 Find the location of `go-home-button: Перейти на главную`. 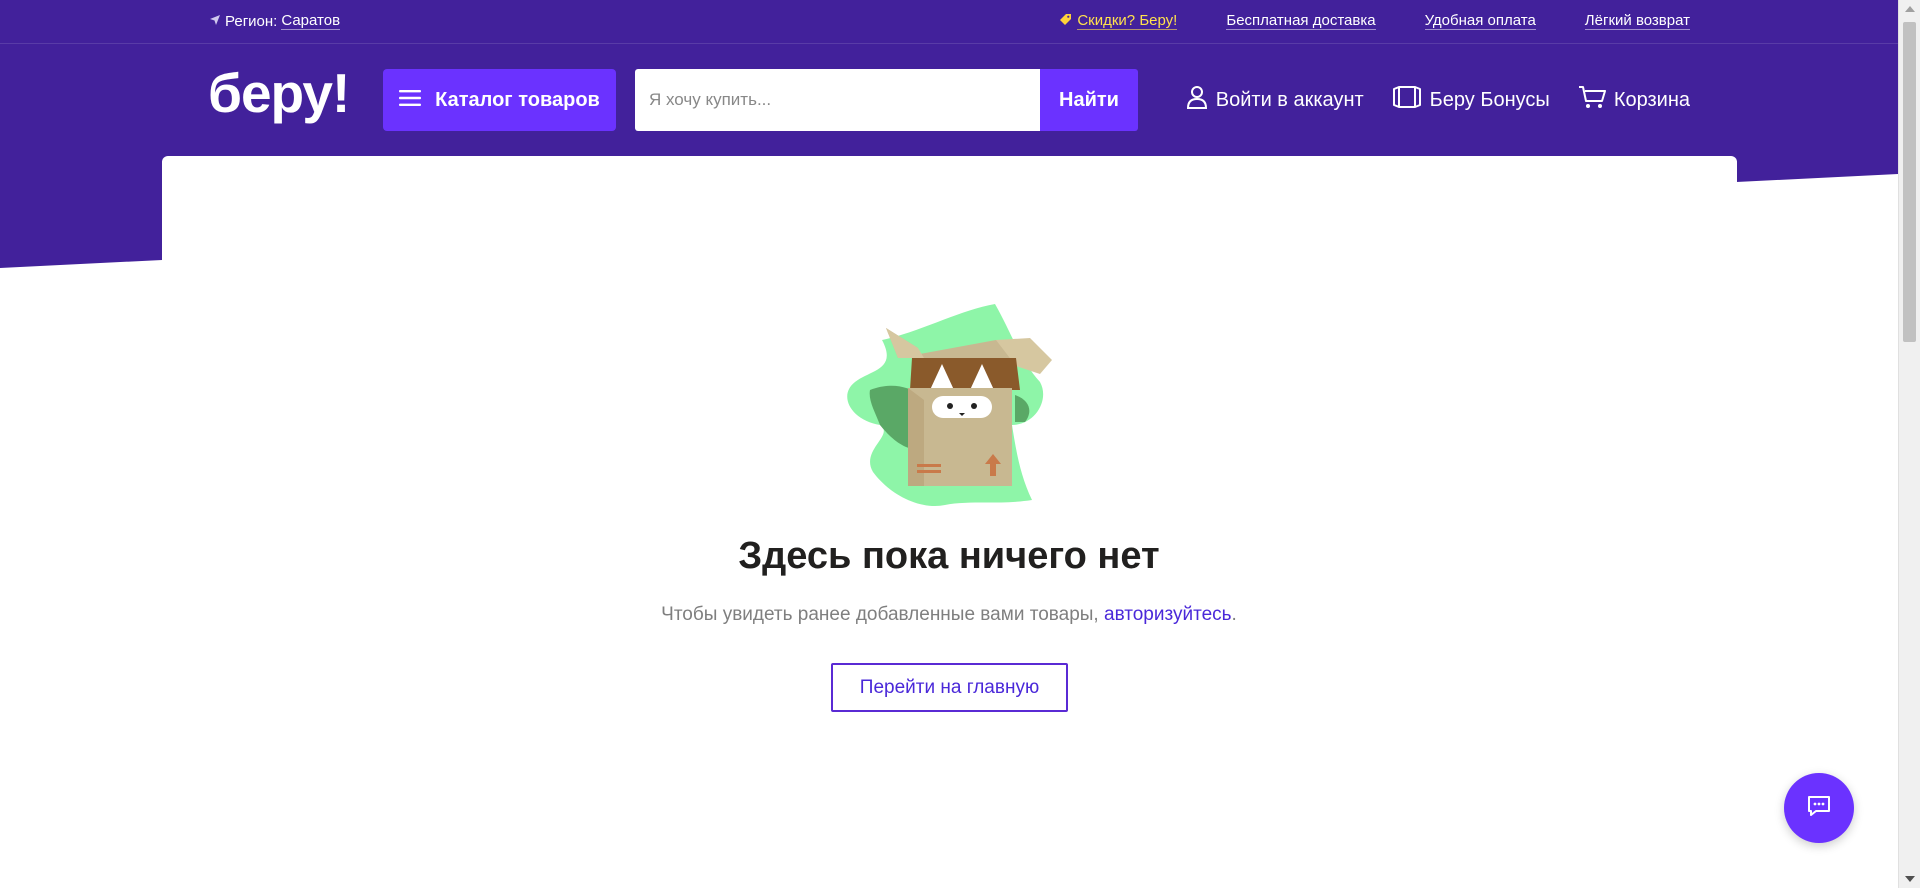

go-home-button: Перейти на главную is located at coordinates (949, 687).